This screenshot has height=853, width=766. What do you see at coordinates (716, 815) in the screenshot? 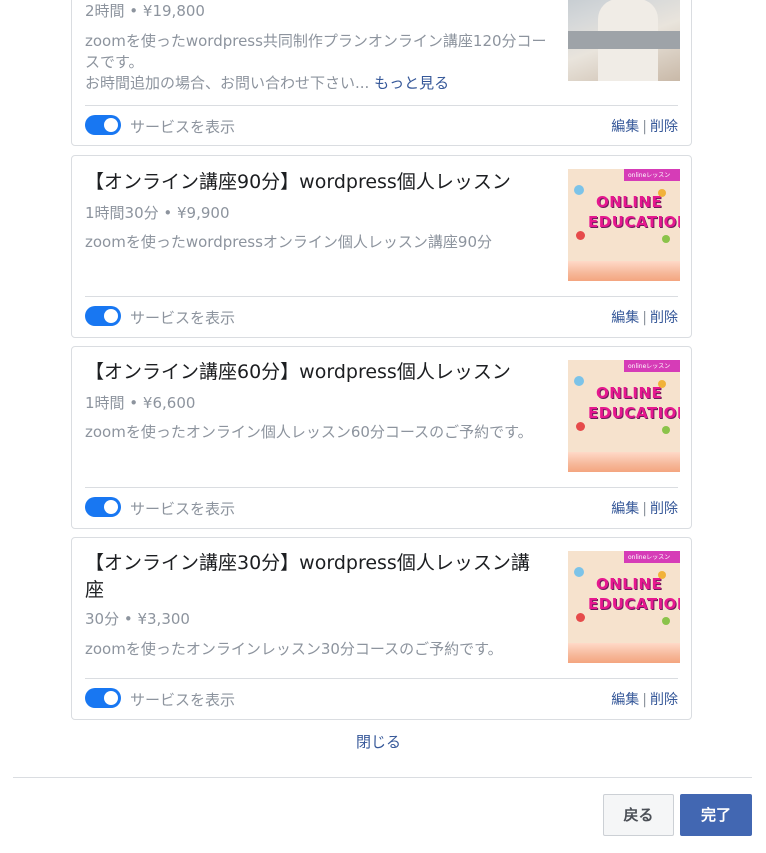
I see `done-button: 完了` at bounding box center [716, 815].